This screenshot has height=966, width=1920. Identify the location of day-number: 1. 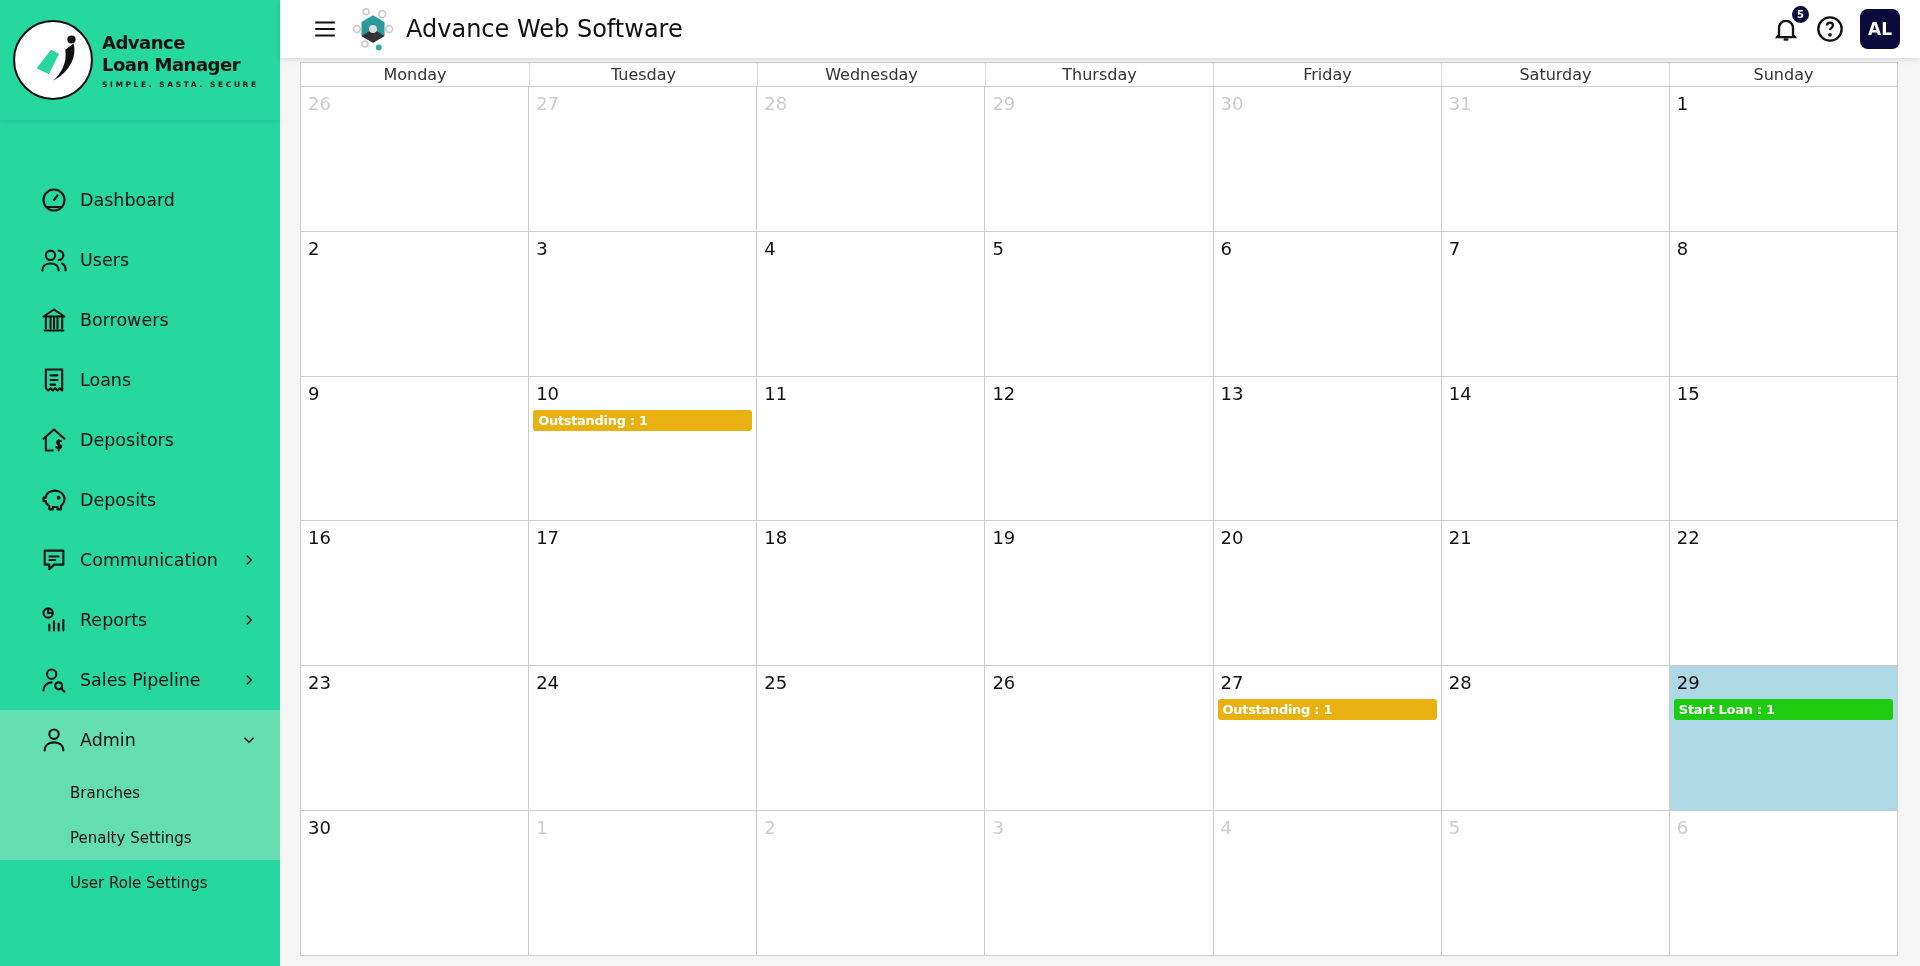
(1682, 103).